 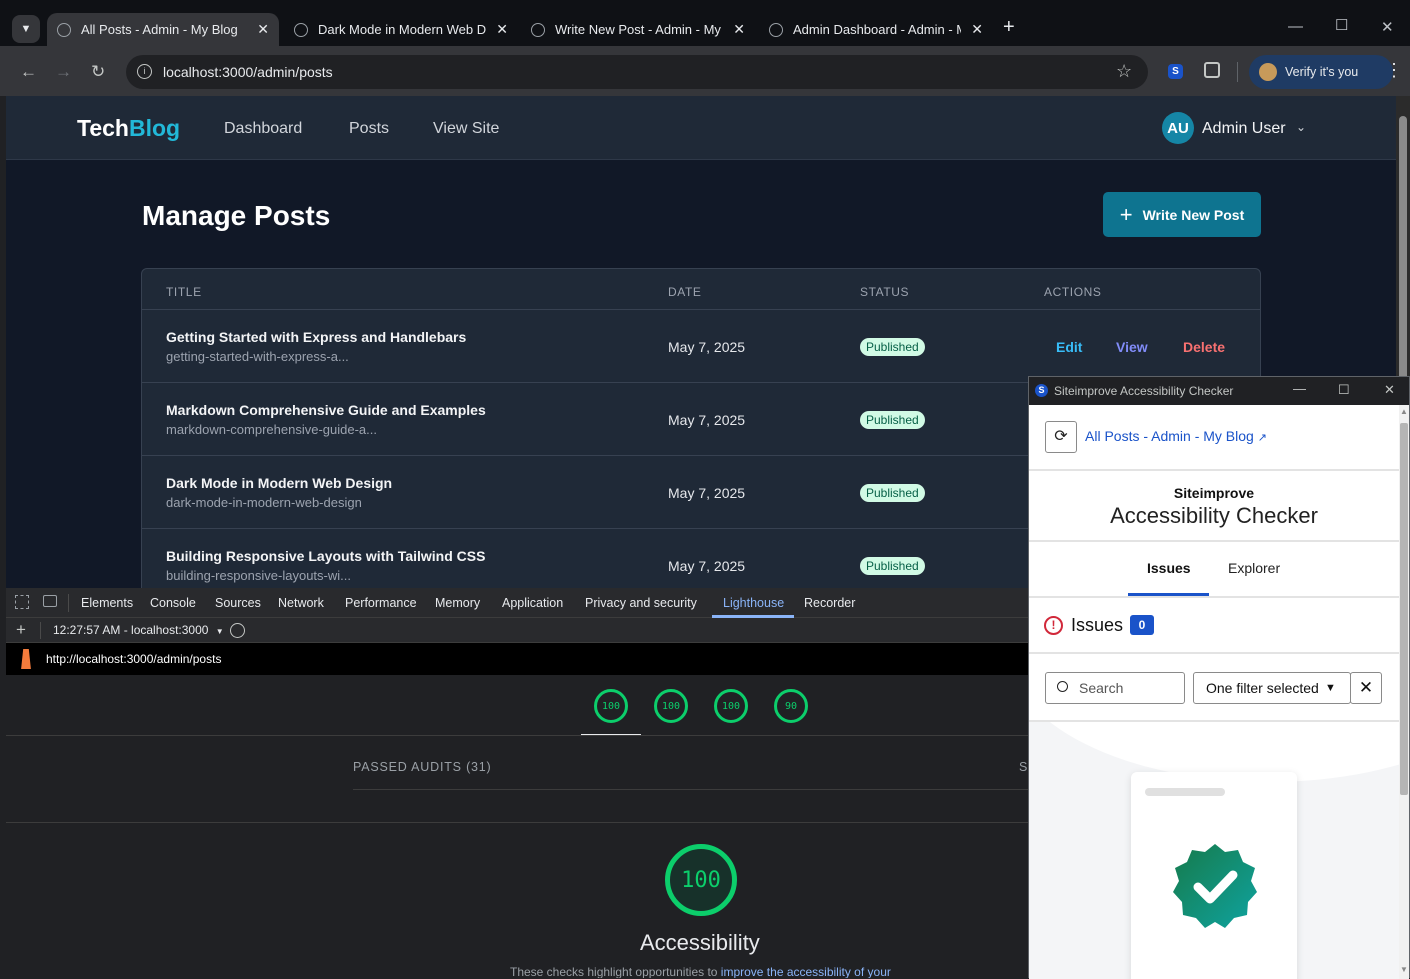 What do you see at coordinates (671, 706) in the screenshot?
I see `score-gauge-accessibility: 100` at bounding box center [671, 706].